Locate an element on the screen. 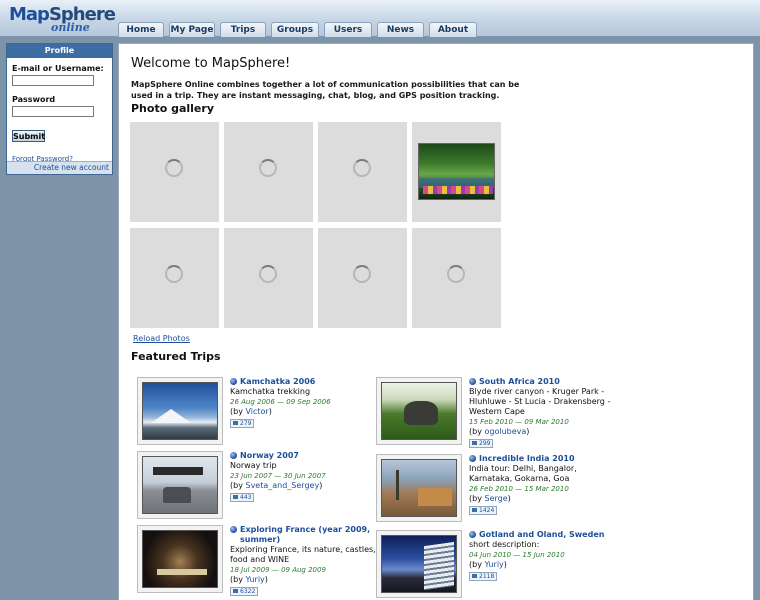 This screenshot has width=760, height=600. logo-subtitle: online is located at coordinates (70, 27).